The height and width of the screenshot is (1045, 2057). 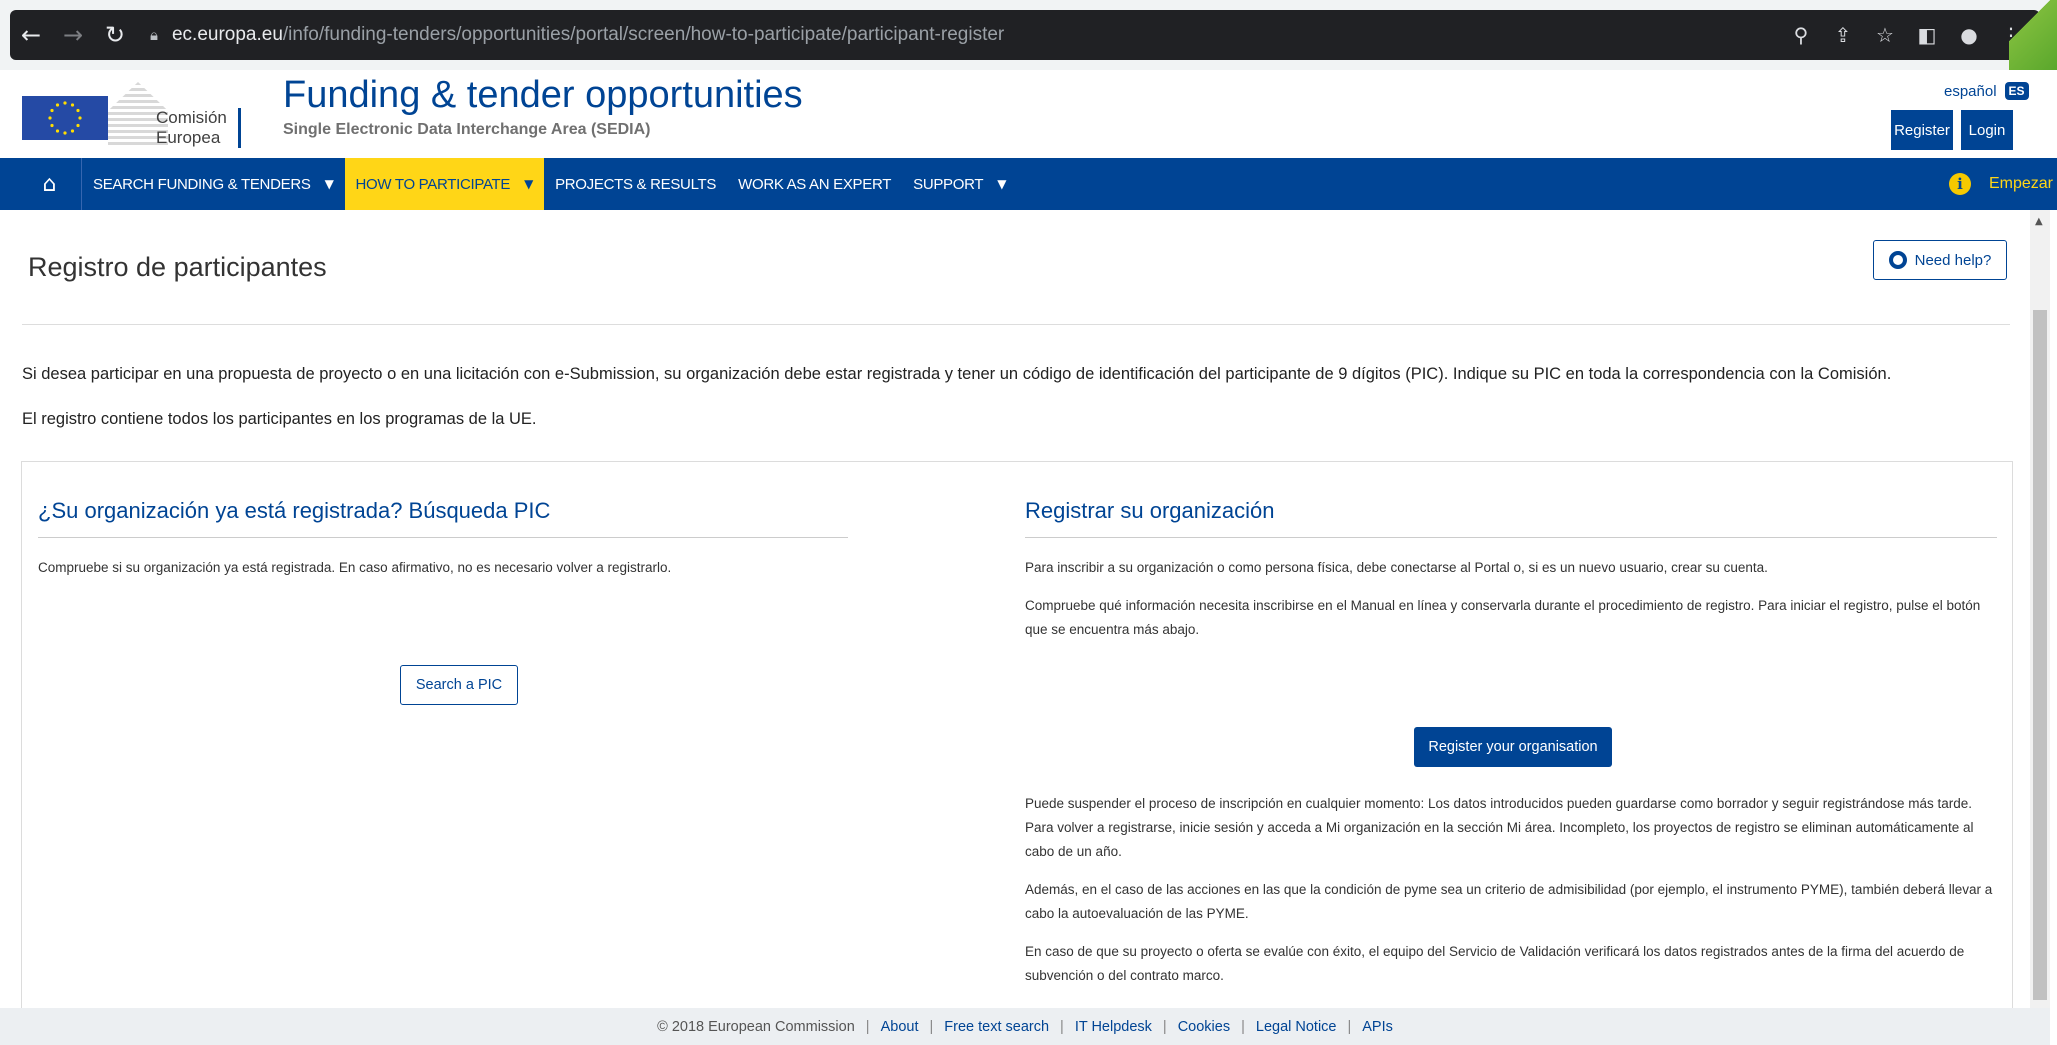 What do you see at coordinates (154, 35) in the screenshot?
I see `lock-icon: 🔒︎` at bounding box center [154, 35].